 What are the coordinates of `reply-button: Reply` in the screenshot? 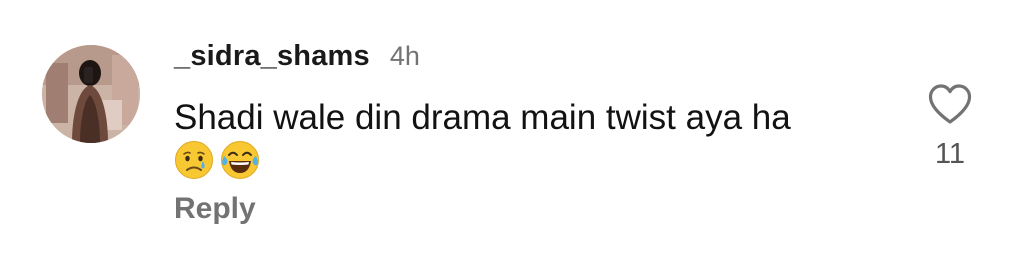 It's located at (215, 209).